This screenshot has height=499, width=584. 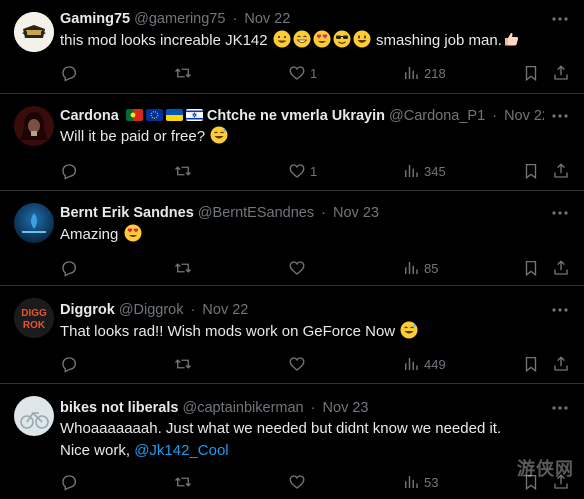 I want to click on avatar-logo-text-top: DIGG, so click(x=34, y=313).